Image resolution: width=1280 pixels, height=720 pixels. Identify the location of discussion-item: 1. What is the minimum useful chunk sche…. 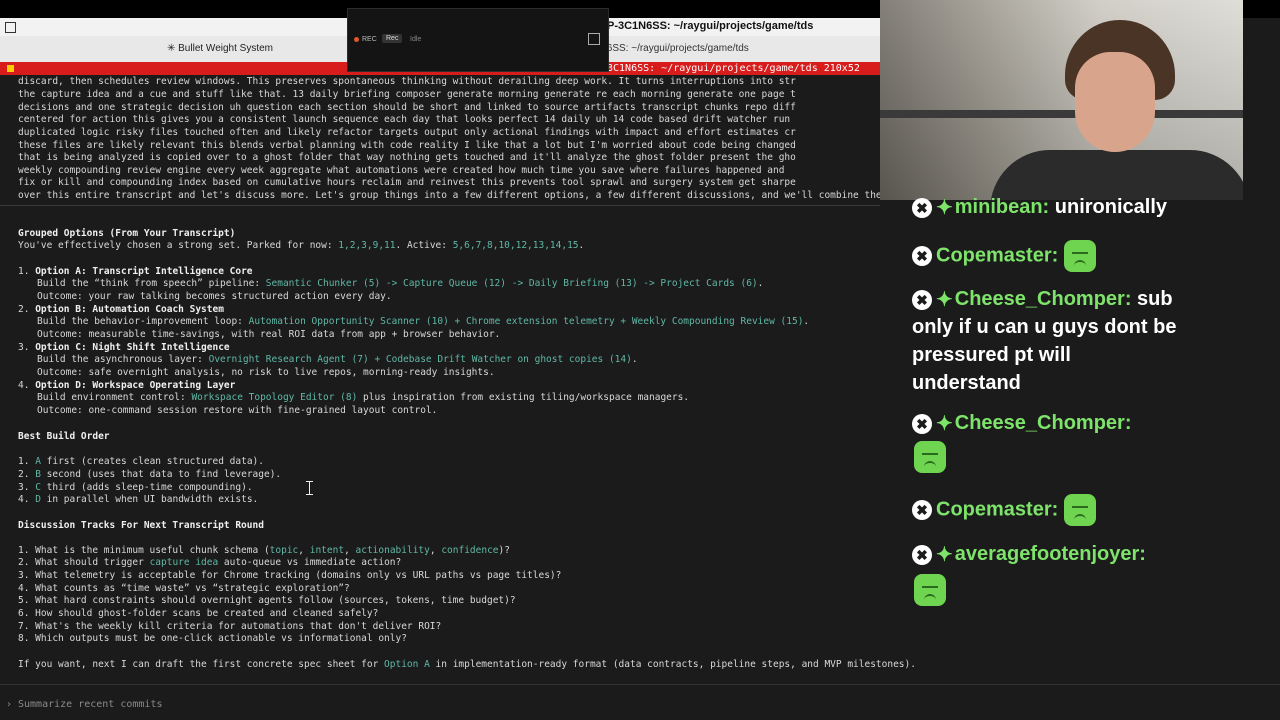
(264, 550).